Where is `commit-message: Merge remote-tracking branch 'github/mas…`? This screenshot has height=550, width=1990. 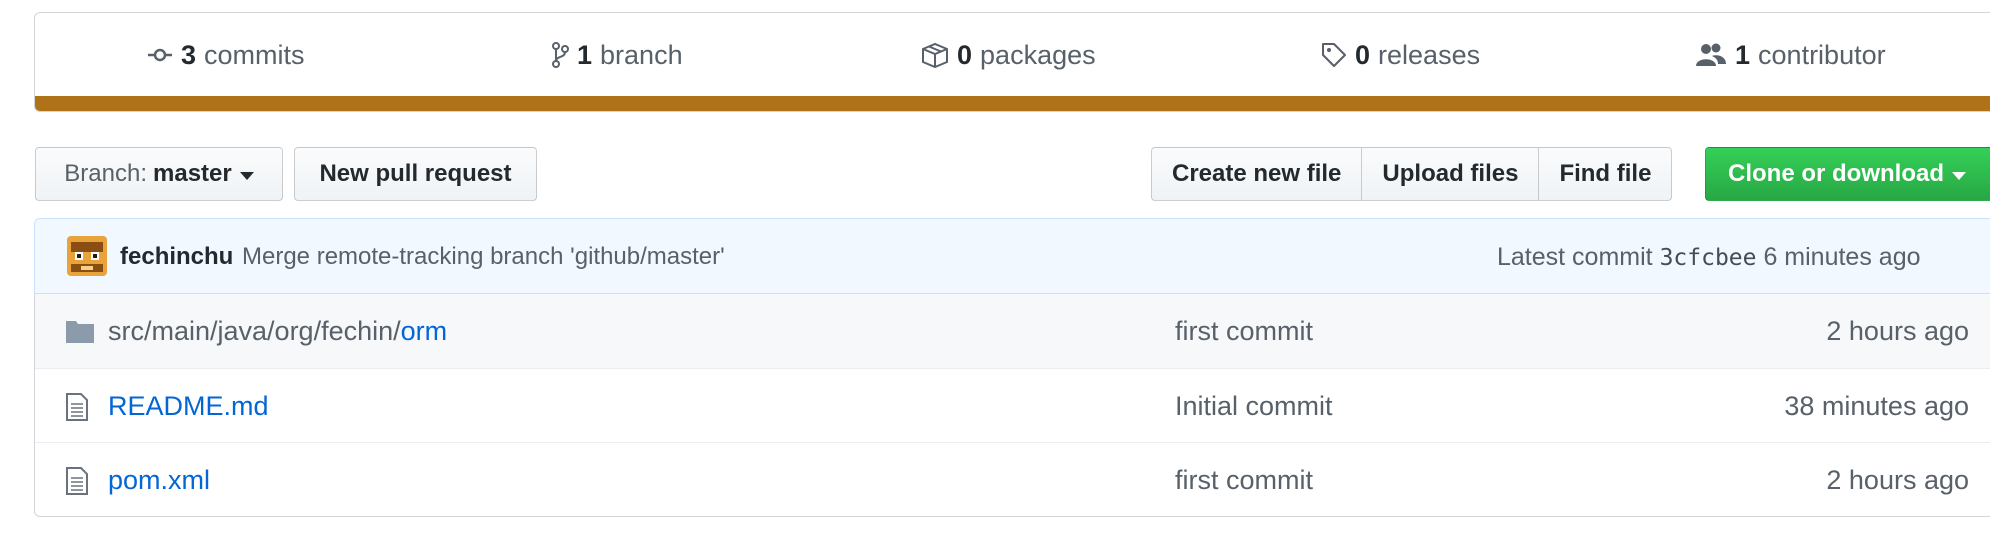
commit-message: Merge remote-tracking branch 'github/mas… is located at coordinates (483, 257).